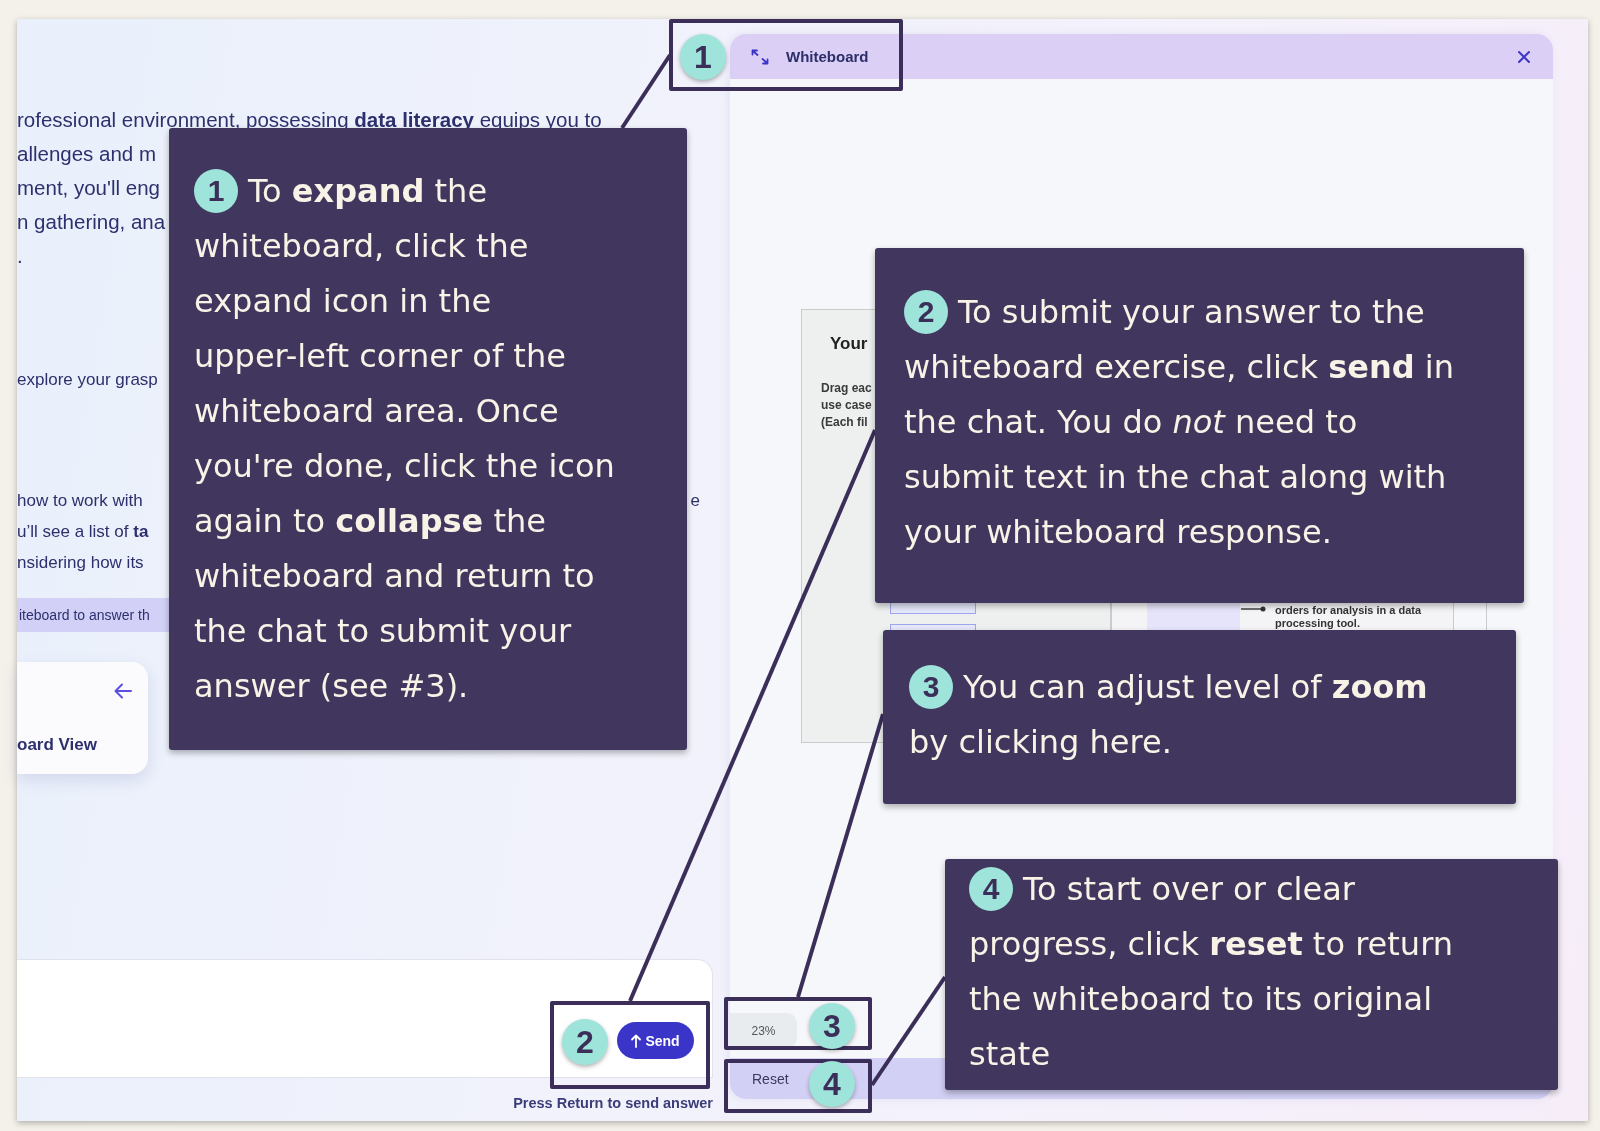 This screenshot has height=1131, width=1600. I want to click on lesson-text: e, so click(695, 501).